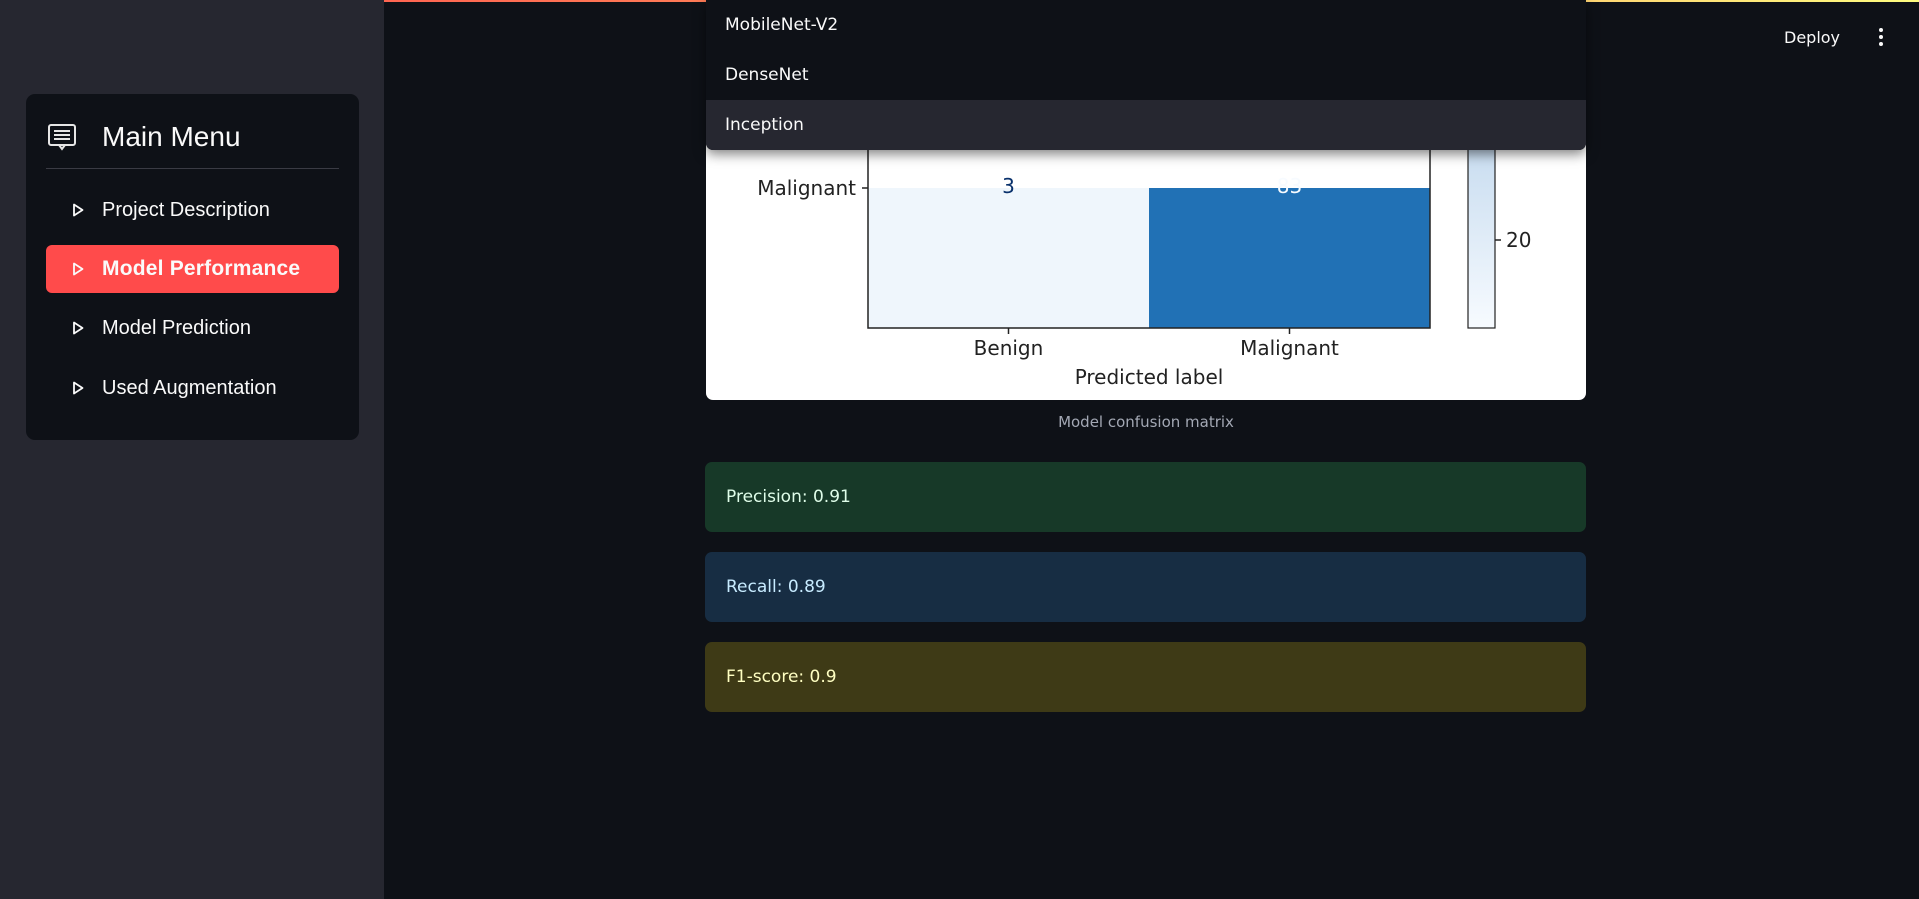  What do you see at coordinates (1289, 348) in the screenshot?
I see `x-tick-label: Malignant` at bounding box center [1289, 348].